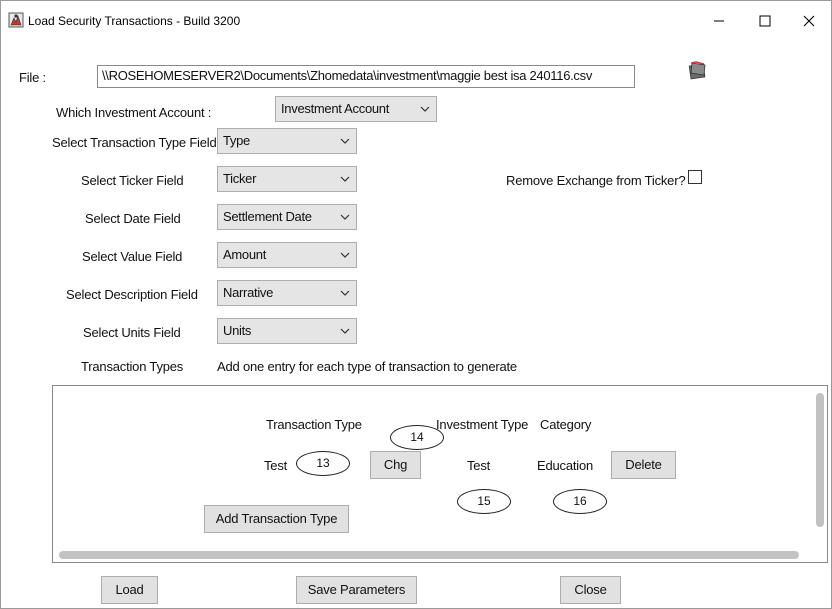  Describe the element at coordinates (580, 501) in the screenshot. I see `annotation-16: 16` at that location.